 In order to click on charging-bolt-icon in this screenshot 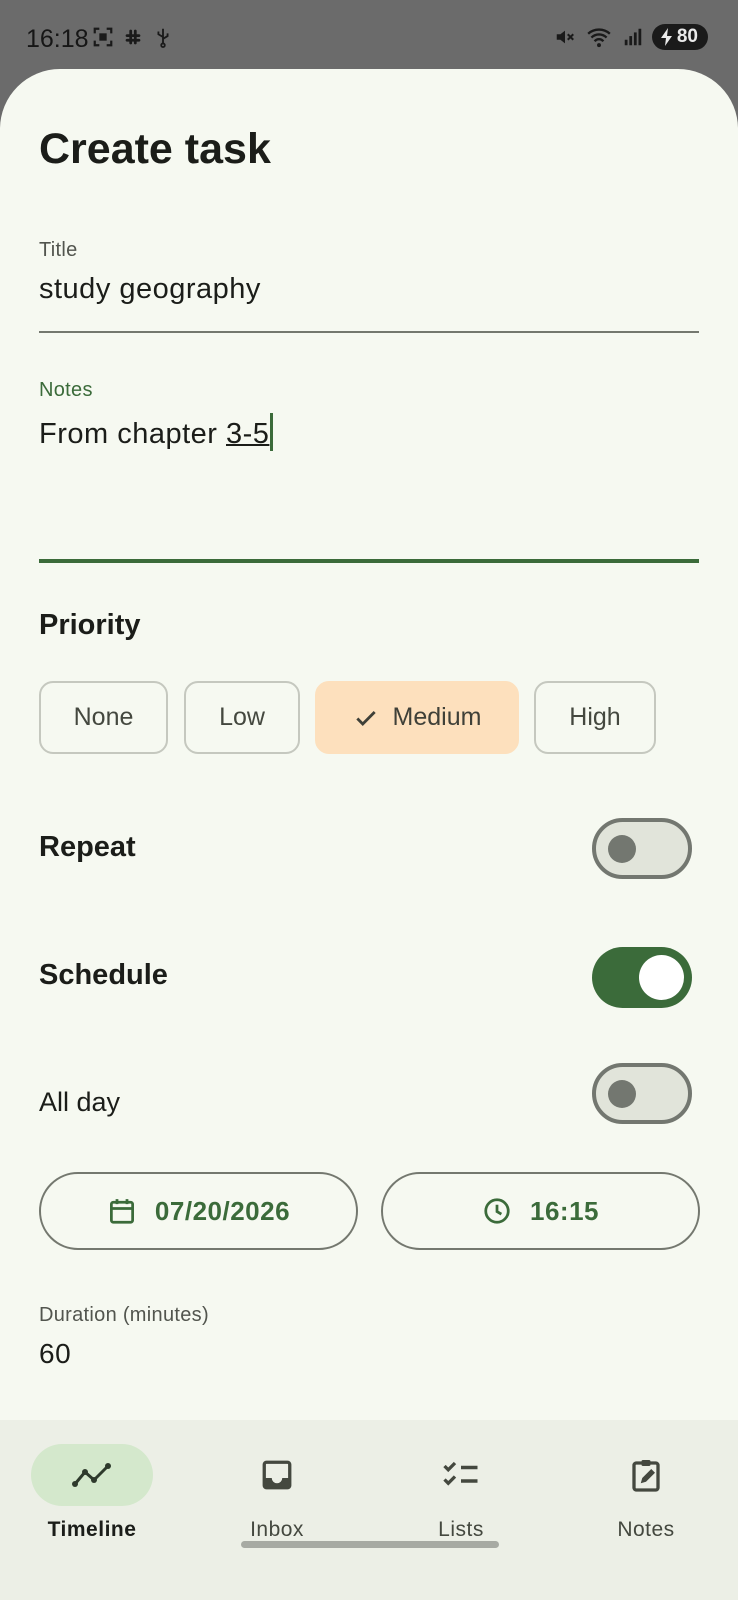, I will do `click(666, 37)`.